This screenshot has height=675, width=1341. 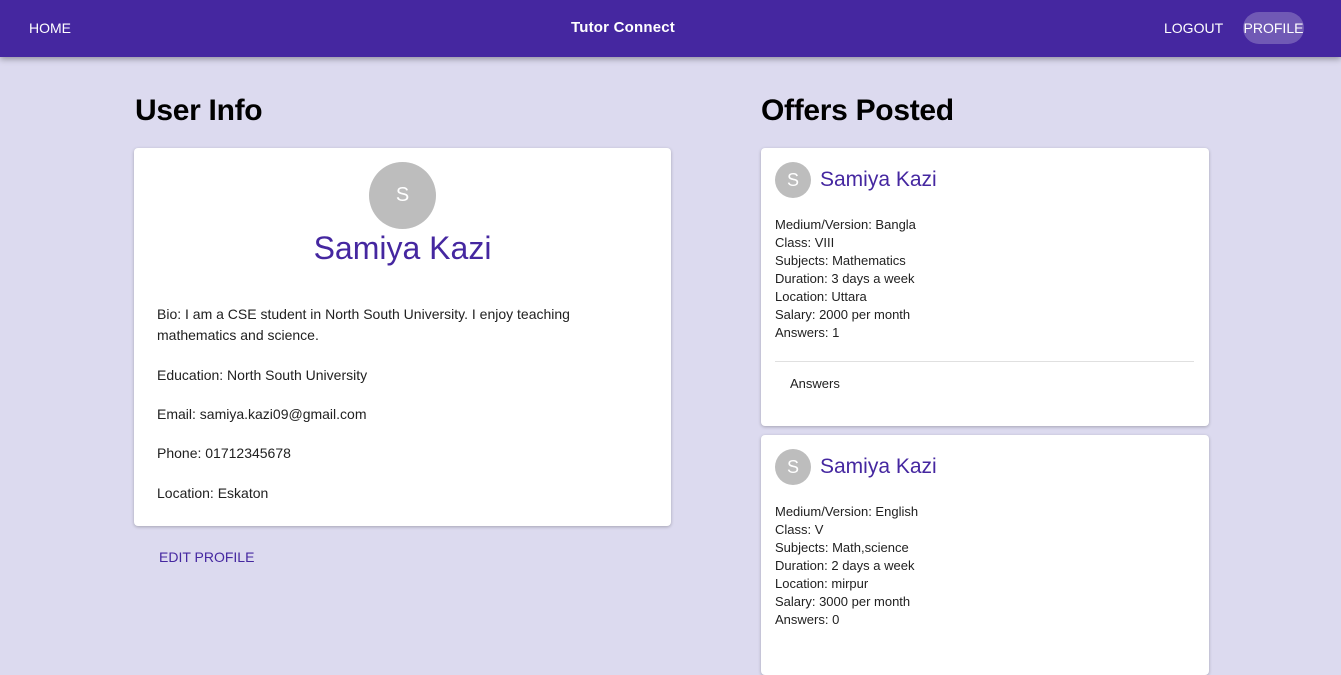 I want to click on profile-button: PROFILE, so click(x=1273, y=28).